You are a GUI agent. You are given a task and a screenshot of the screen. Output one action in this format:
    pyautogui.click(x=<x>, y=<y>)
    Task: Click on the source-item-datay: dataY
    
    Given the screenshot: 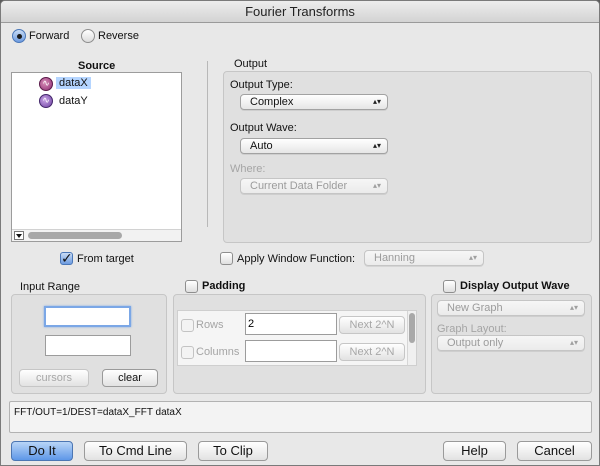 What is the action you would take?
    pyautogui.click(x=73, y=101)
    